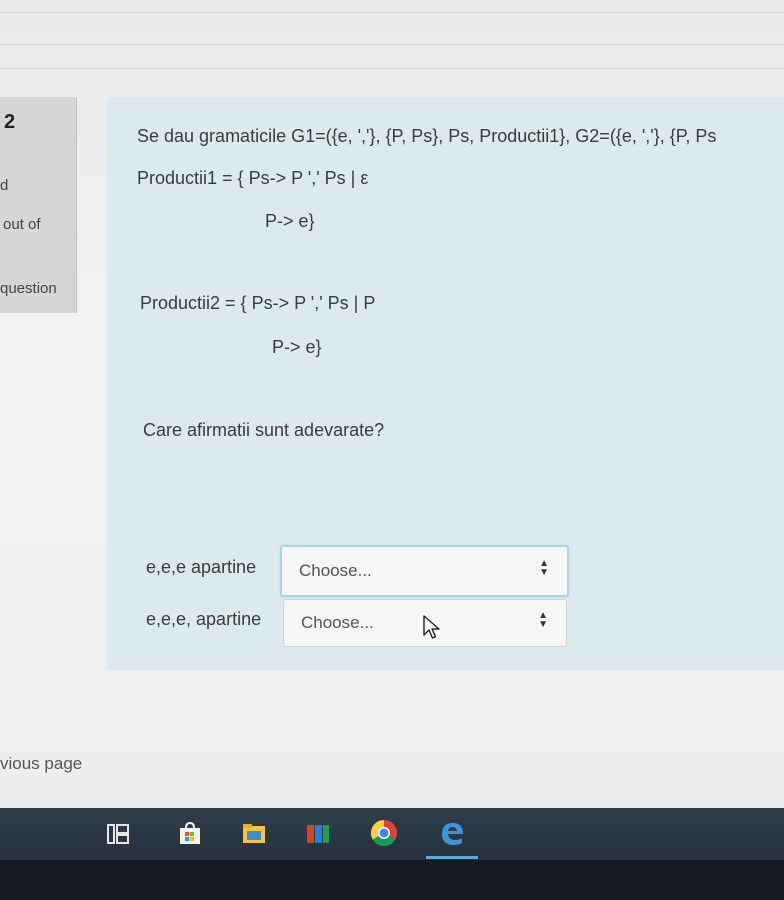 The width and height of the screenshot is (784, 900). What do you see at coordinates (4, 185) in the screenshot?
I see `question-state: d` at bounding box center [4, 185].